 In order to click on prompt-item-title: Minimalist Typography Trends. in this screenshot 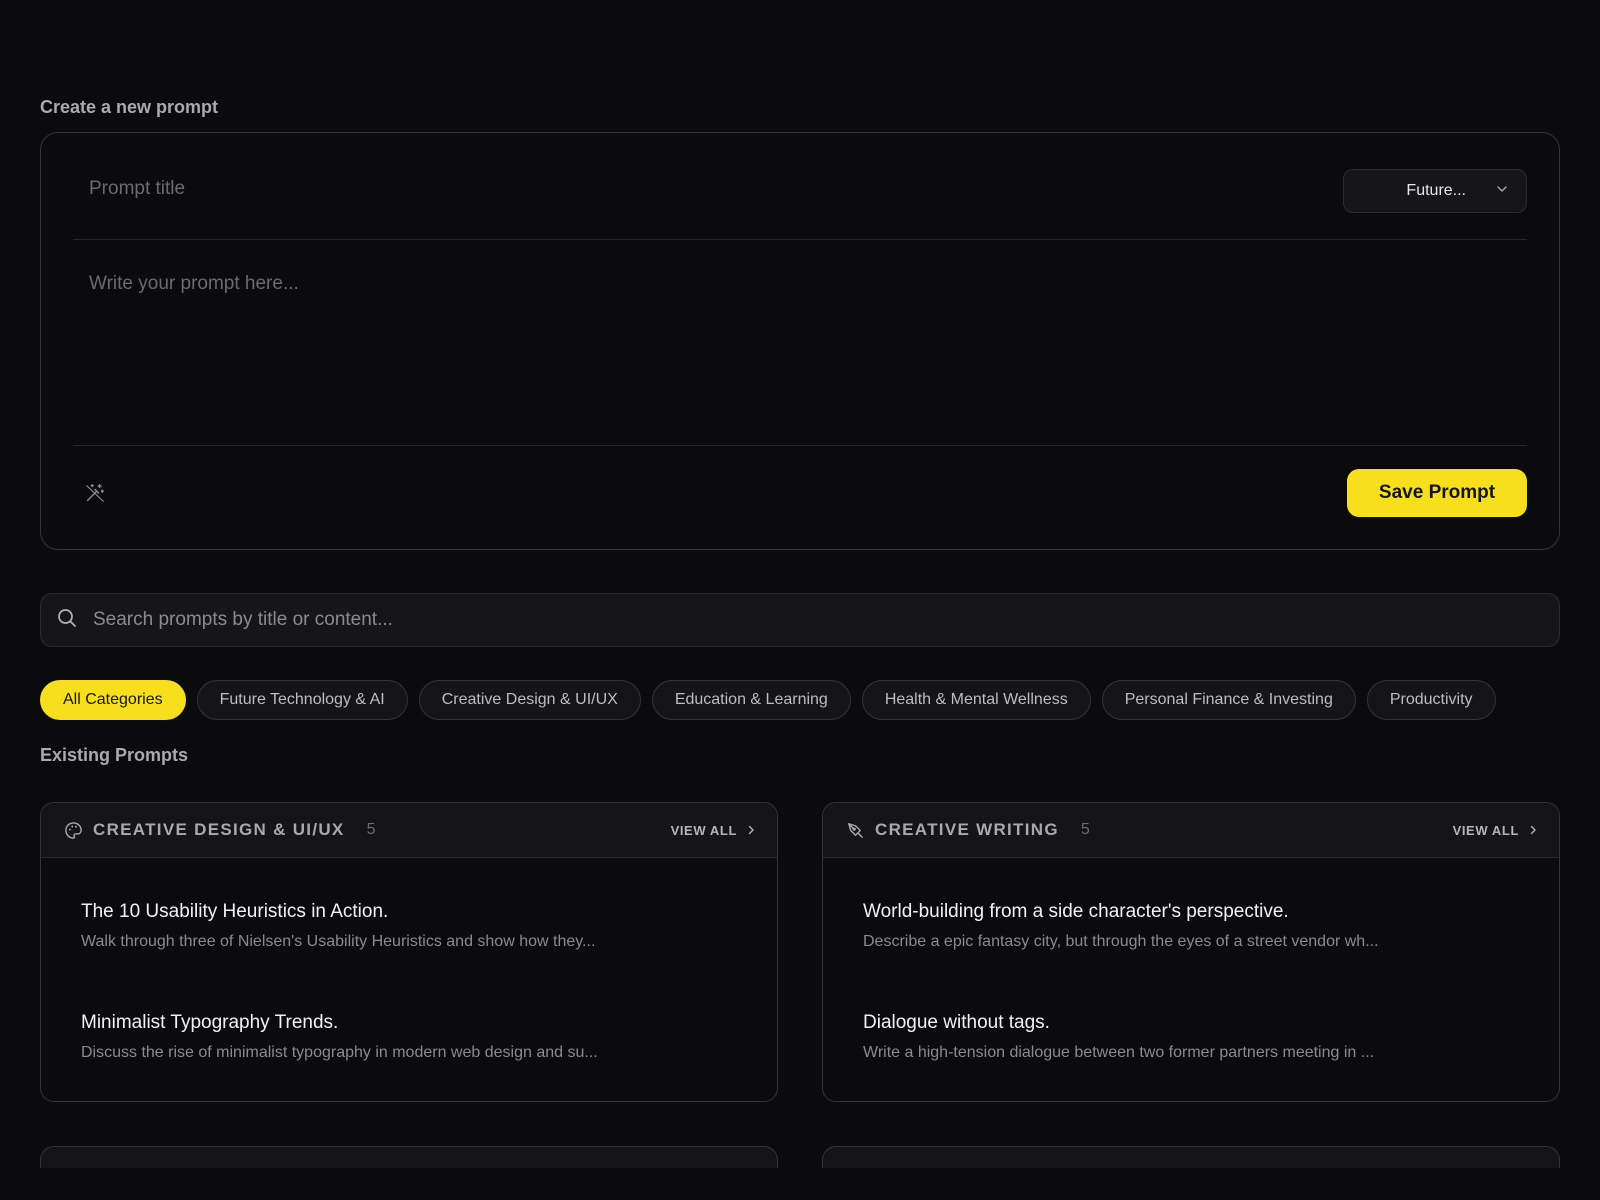, I will do `click(210, 1022)`.